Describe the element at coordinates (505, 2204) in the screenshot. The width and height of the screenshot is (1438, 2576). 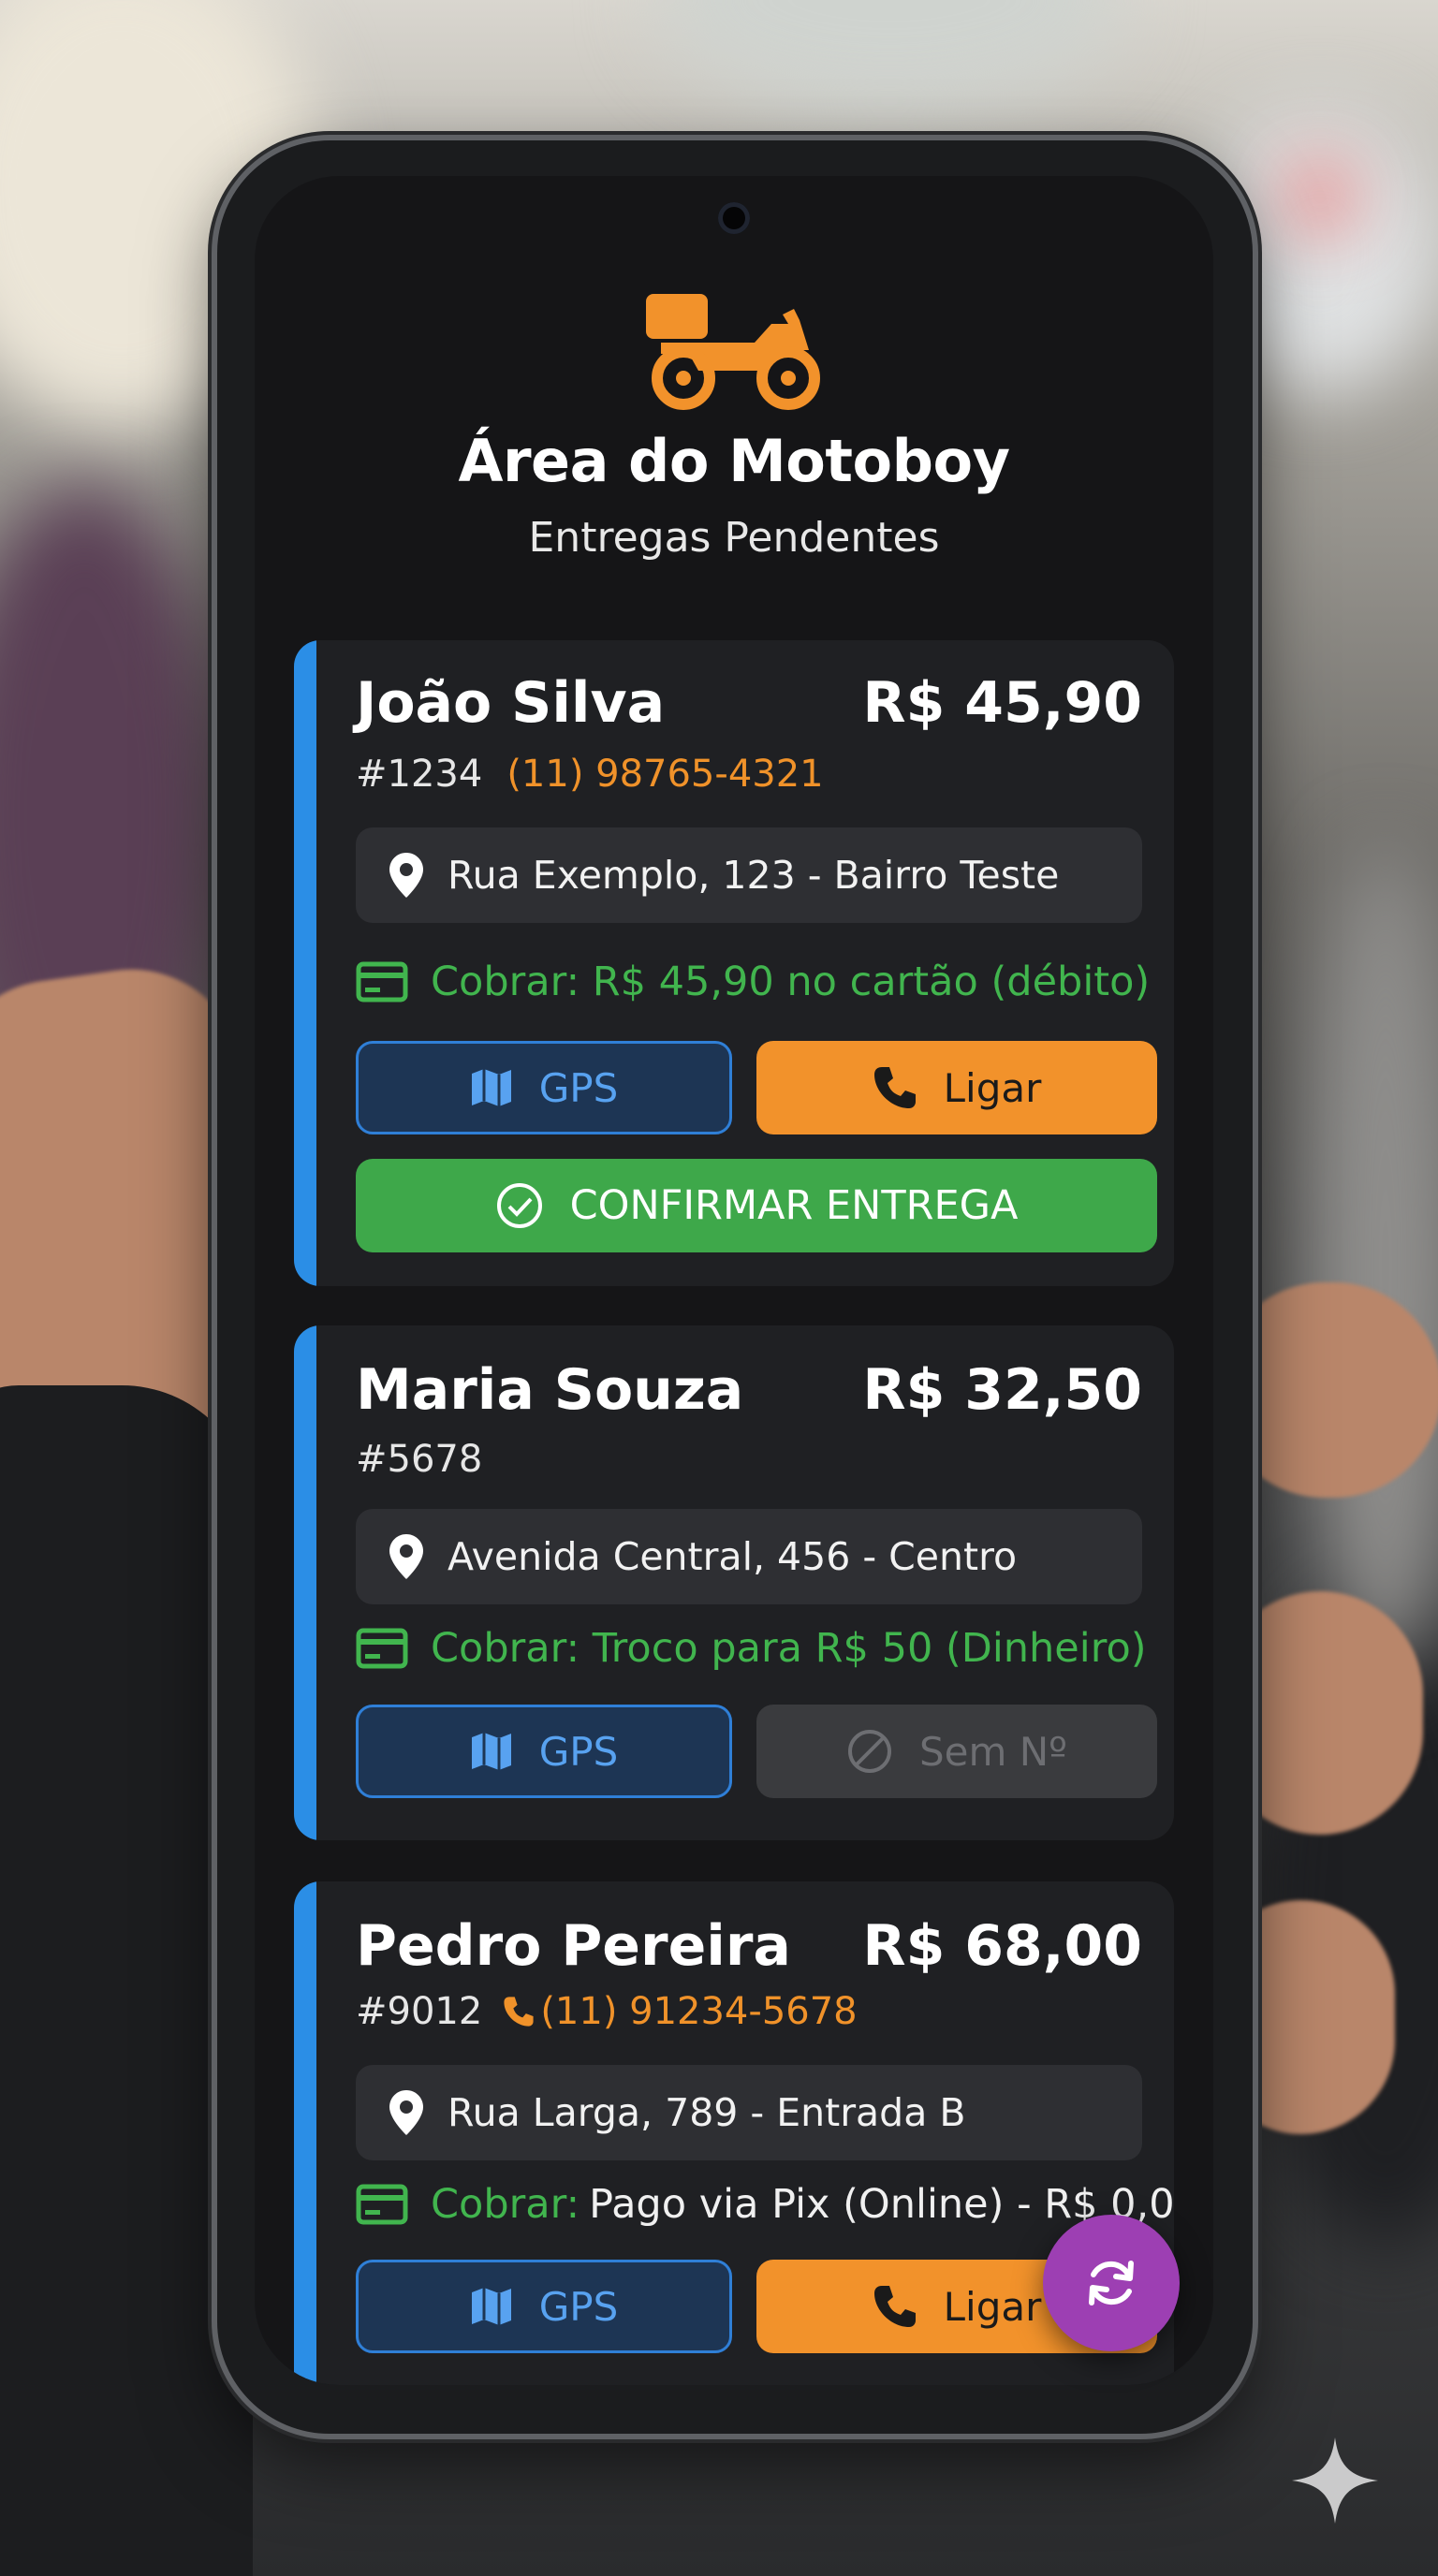
I see `payment-label: Cobrar:` at that location.